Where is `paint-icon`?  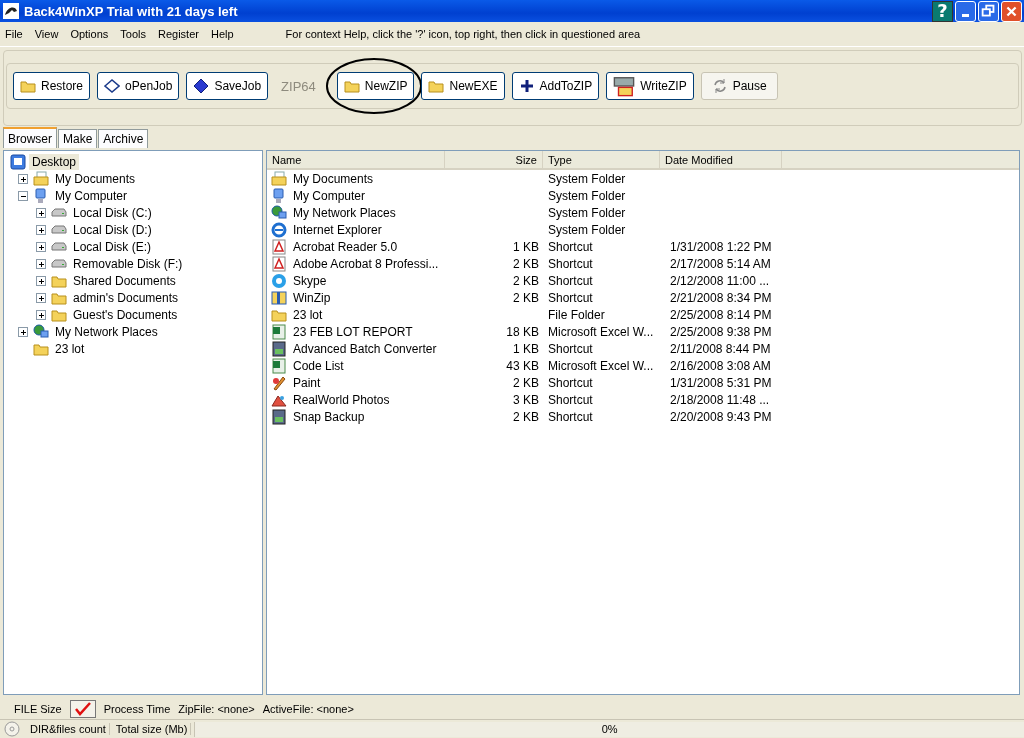
paint-icon is located at coordinates (279, 382).